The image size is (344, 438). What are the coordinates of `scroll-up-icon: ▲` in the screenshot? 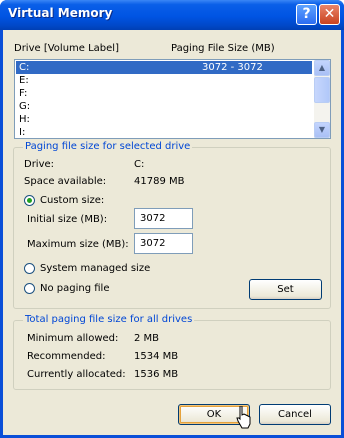 It's located at (322, 68).